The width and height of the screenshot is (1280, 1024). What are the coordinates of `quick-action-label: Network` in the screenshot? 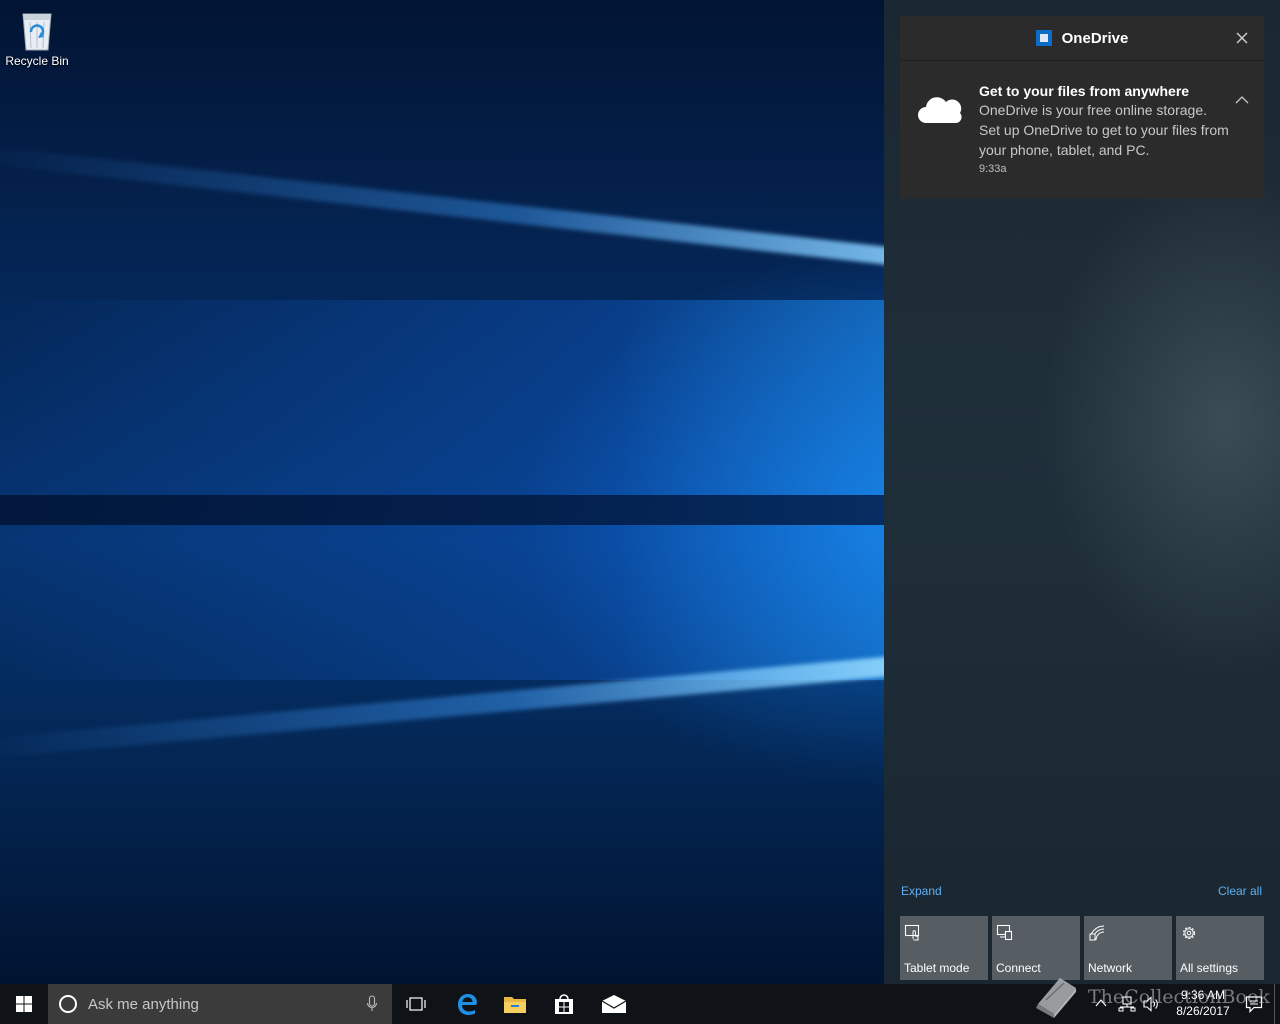 It's located at (1110, 968).